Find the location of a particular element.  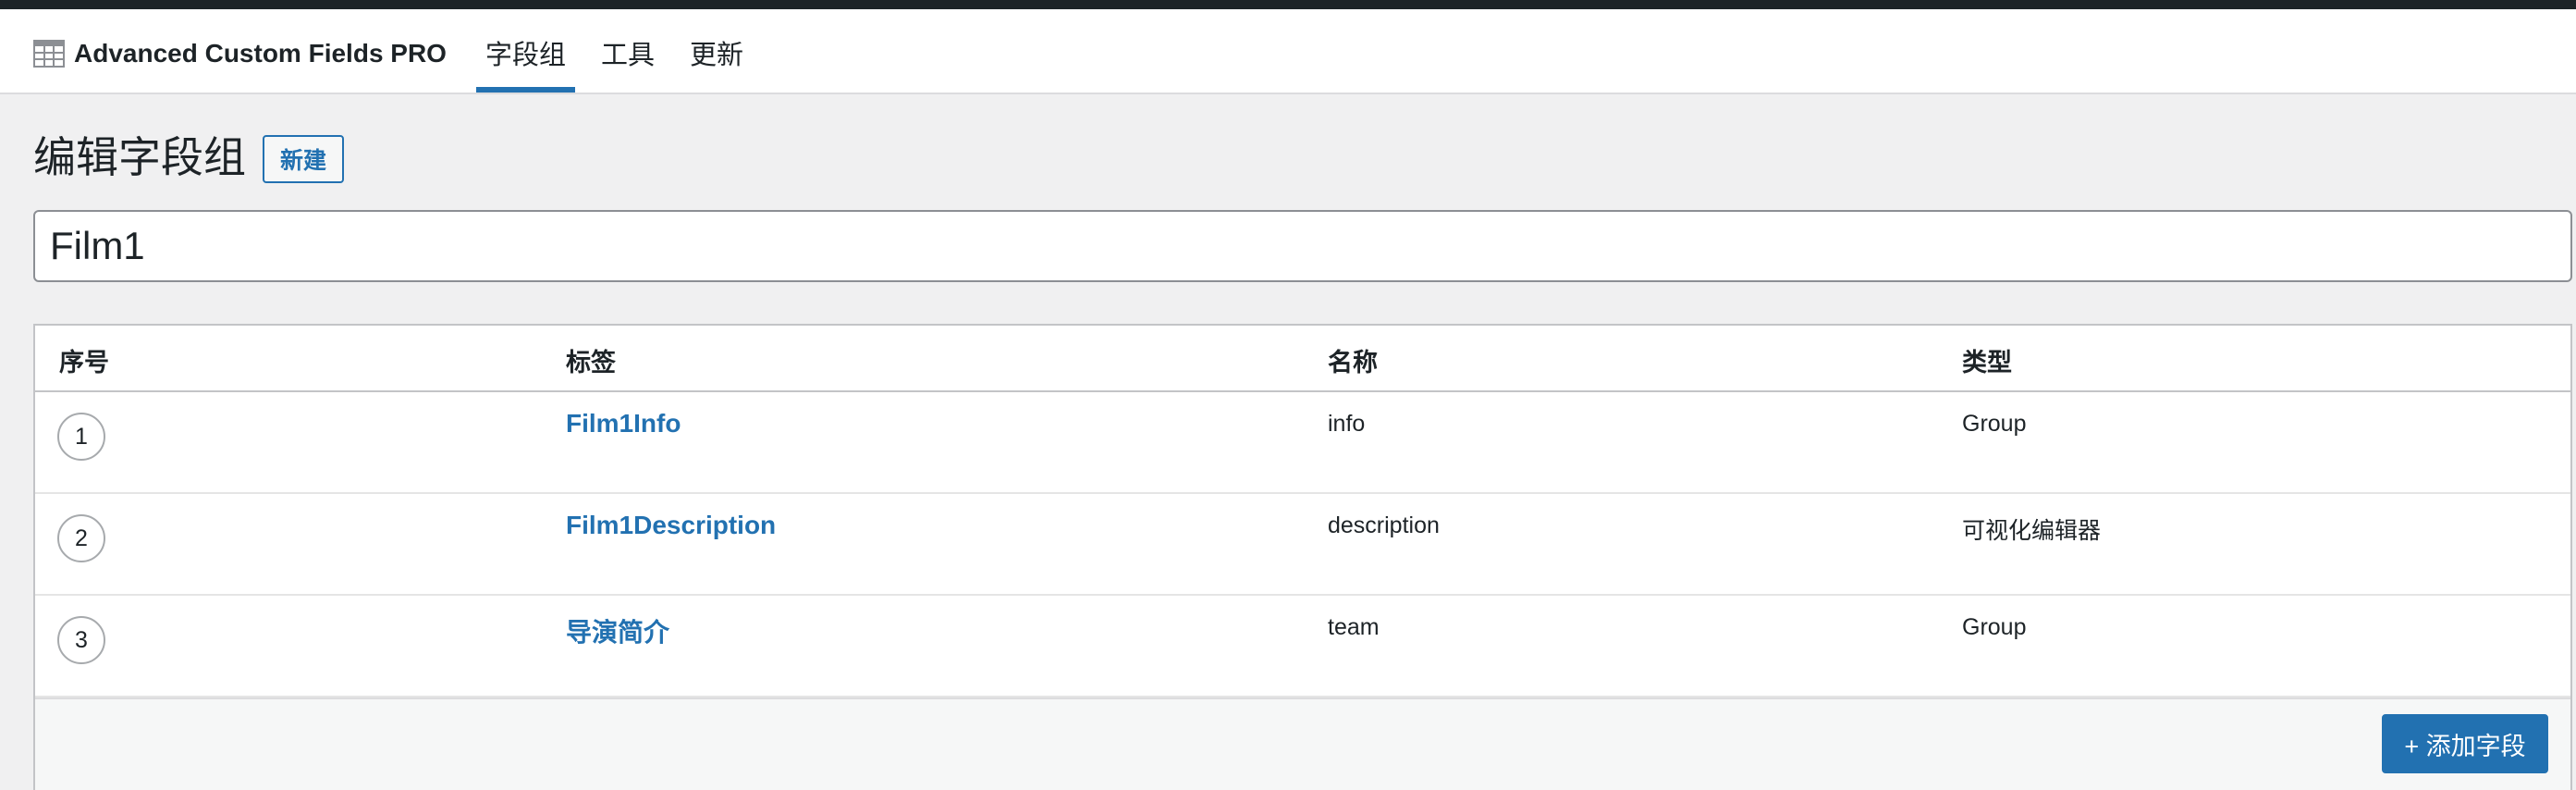

column-header-order: 序号 is located at coordinates (84, 362).